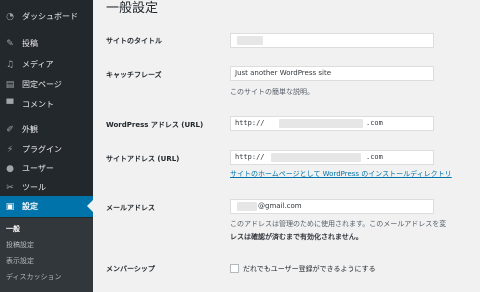  What do you see at coordinates (10, 16) in the screenshot?
I see `dashboard-icon: ◔` at bounding box center [10, 16].